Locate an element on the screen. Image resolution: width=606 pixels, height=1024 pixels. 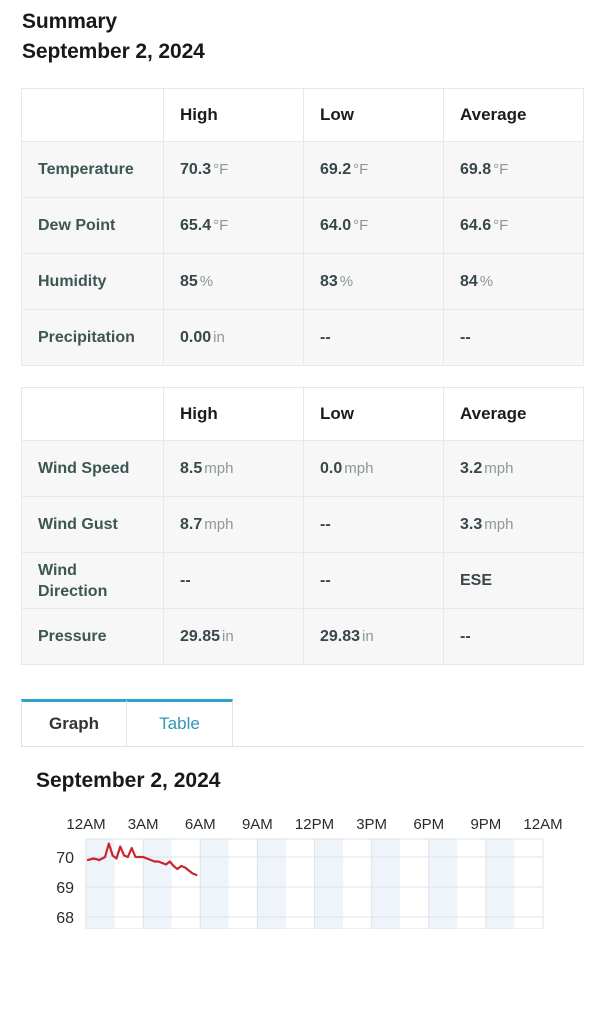
cell-humidity-average: 84% is located at coordinates (513, 281).